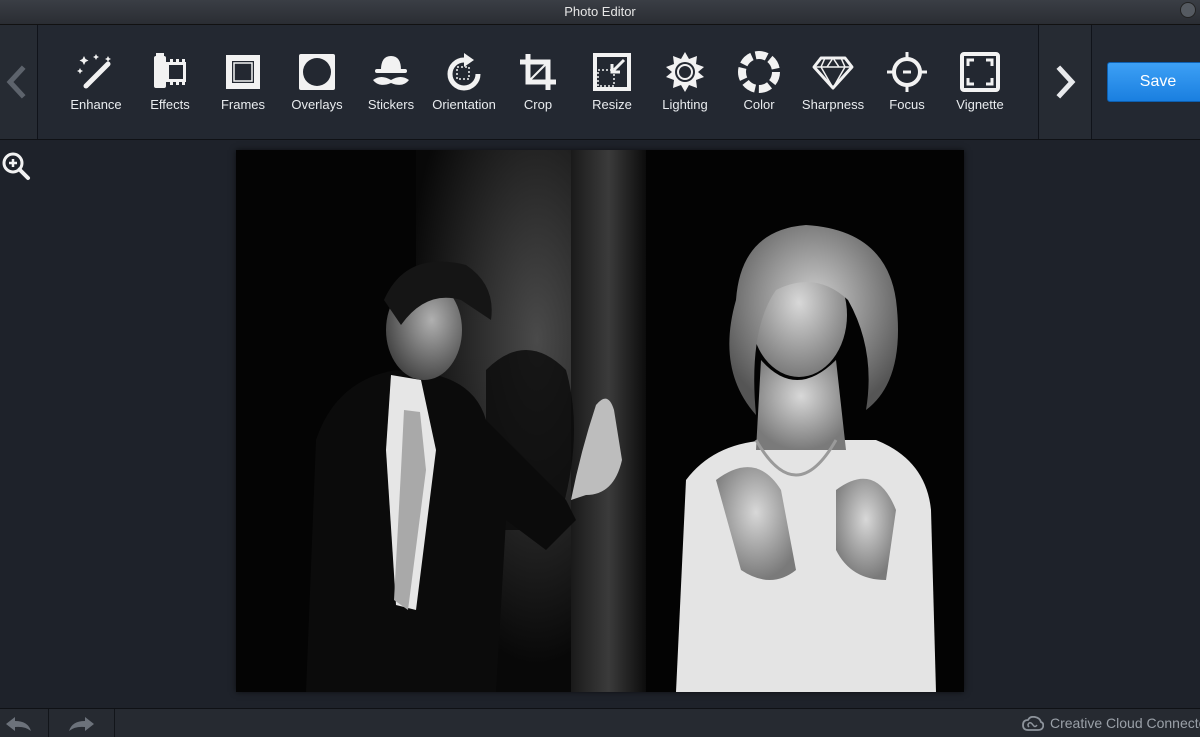 This screenshot has height=737, width=1200. What do you see at coordinates (94, 71) in the screenshot?
I see `magic-wand-icon` at bounding box center [94, 71].